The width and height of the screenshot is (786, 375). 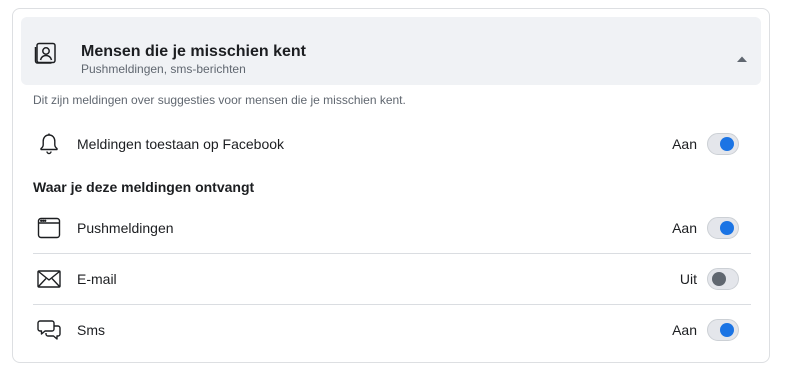 What do you see at coordinates (193, 51) in the screenshot?
I see `section-title: Mensen die je misschien kent` at bounding box center [193, 51].